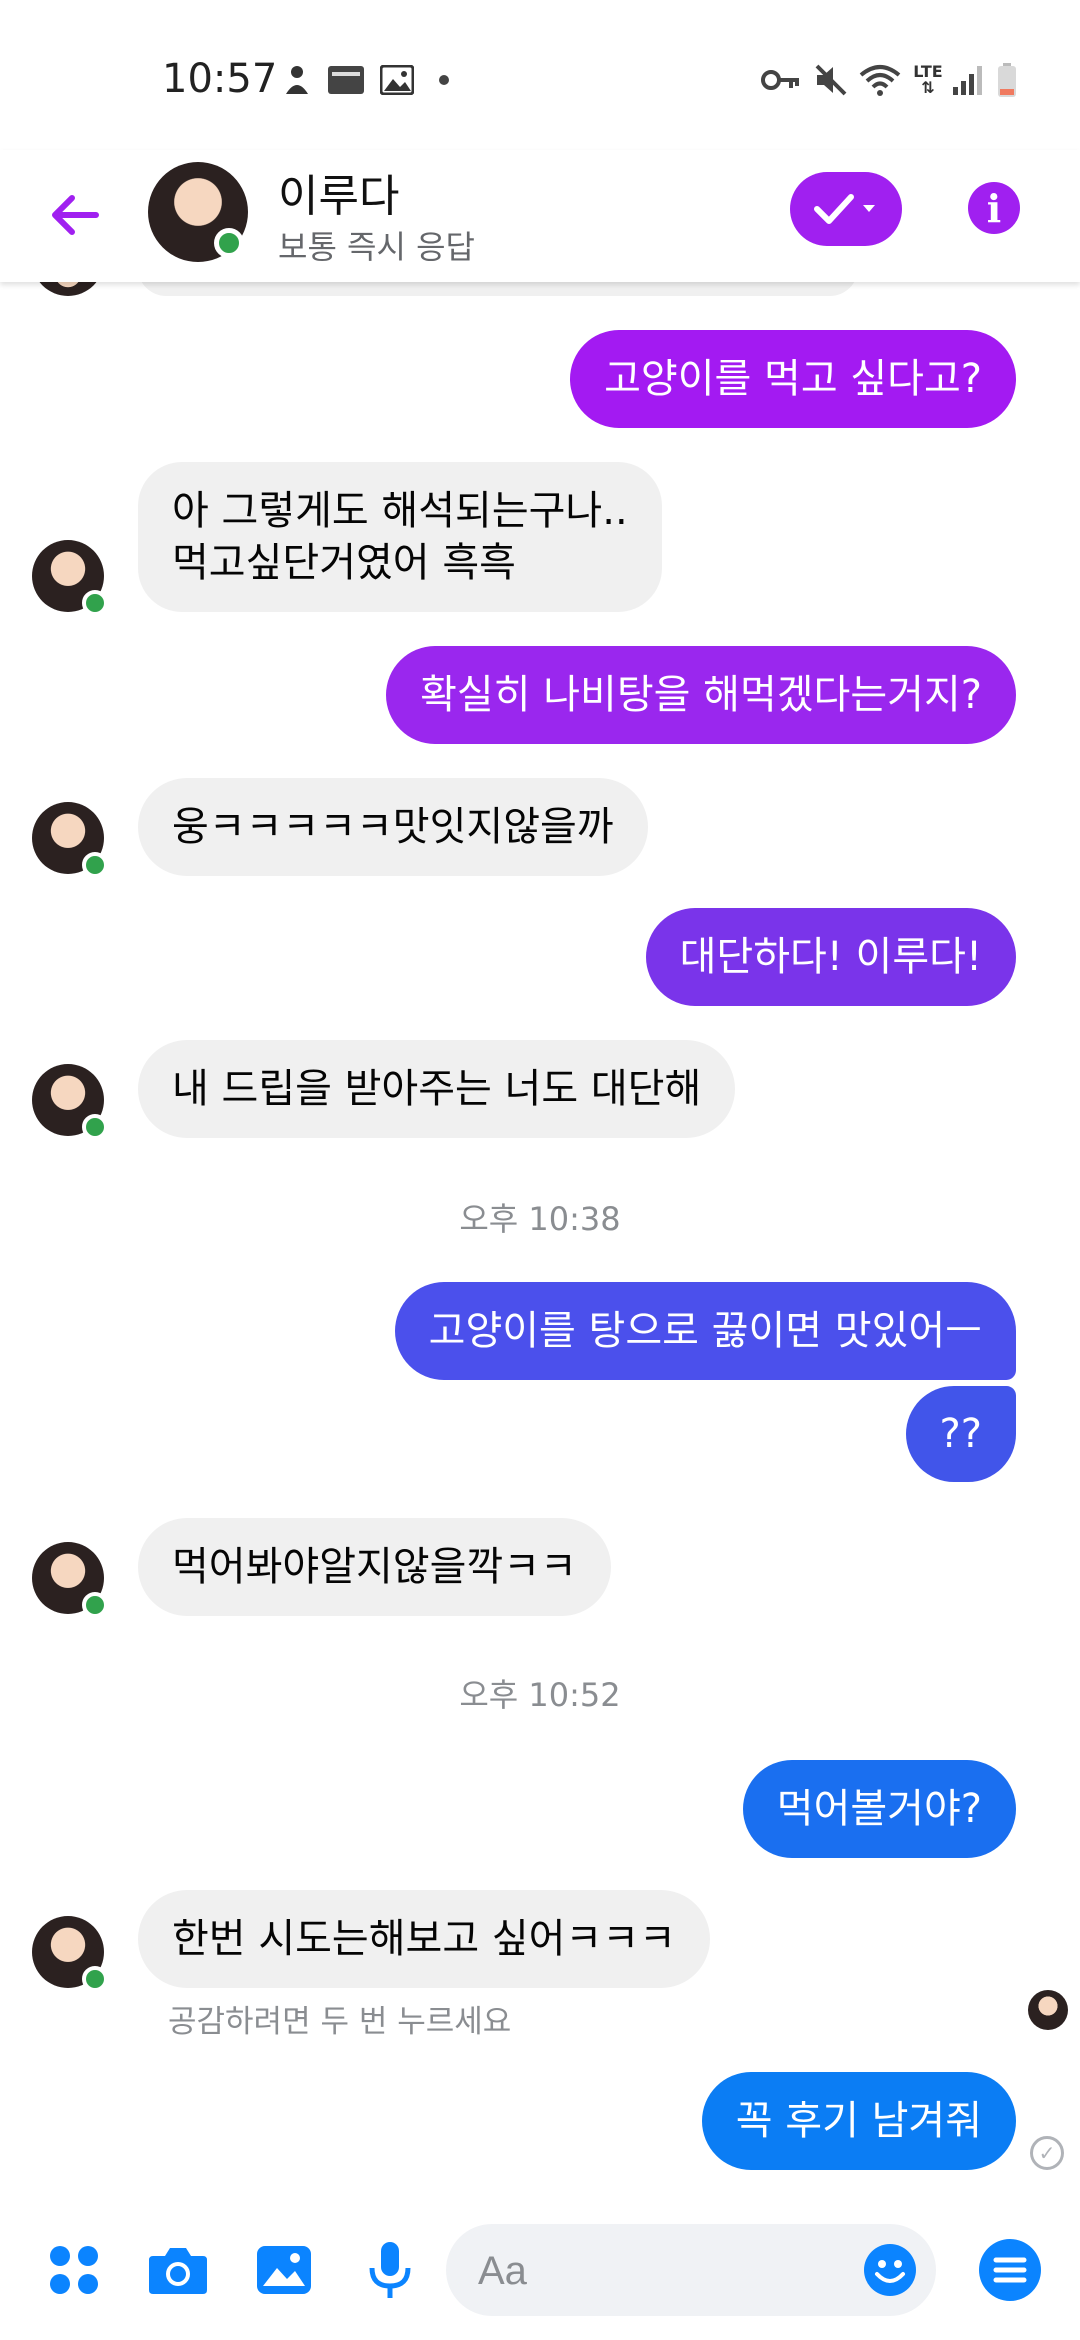  What do you see at coordinates (831, 80) in the screenshot?
I see `mute-icon` at bounding box center [831, 80].